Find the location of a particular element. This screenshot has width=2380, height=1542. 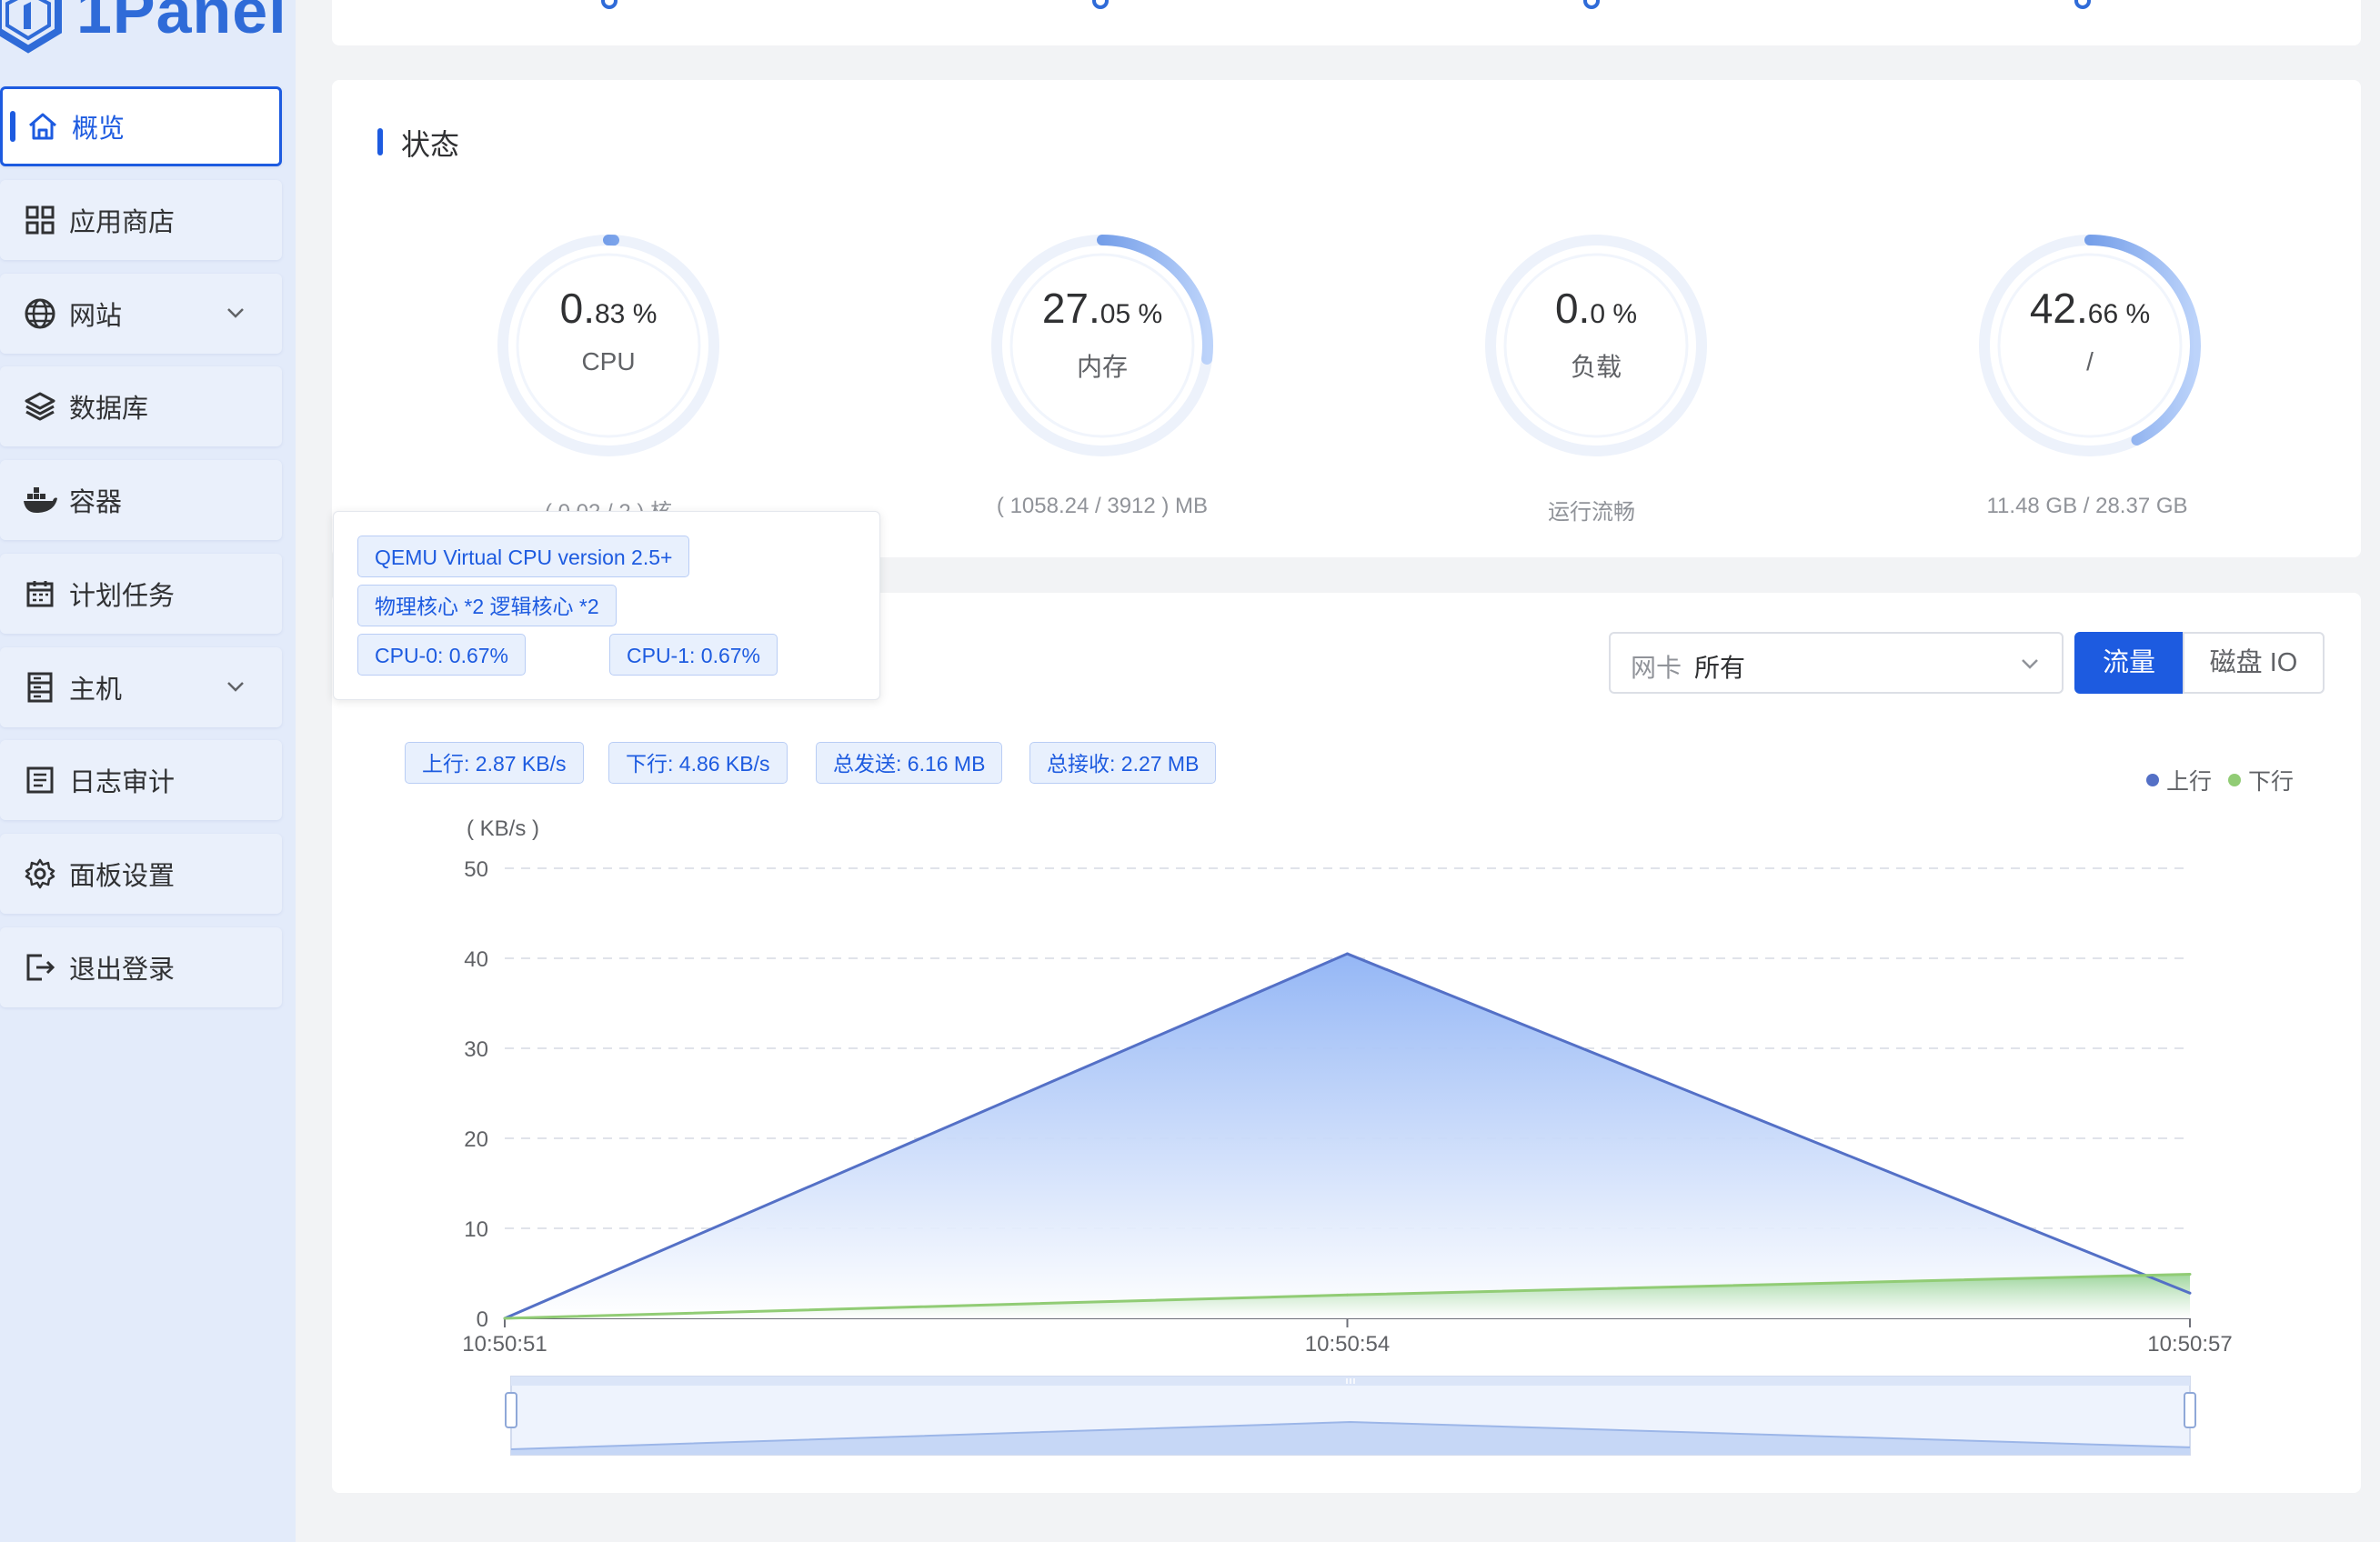

globe-icon is located at coordinates (40, 314).